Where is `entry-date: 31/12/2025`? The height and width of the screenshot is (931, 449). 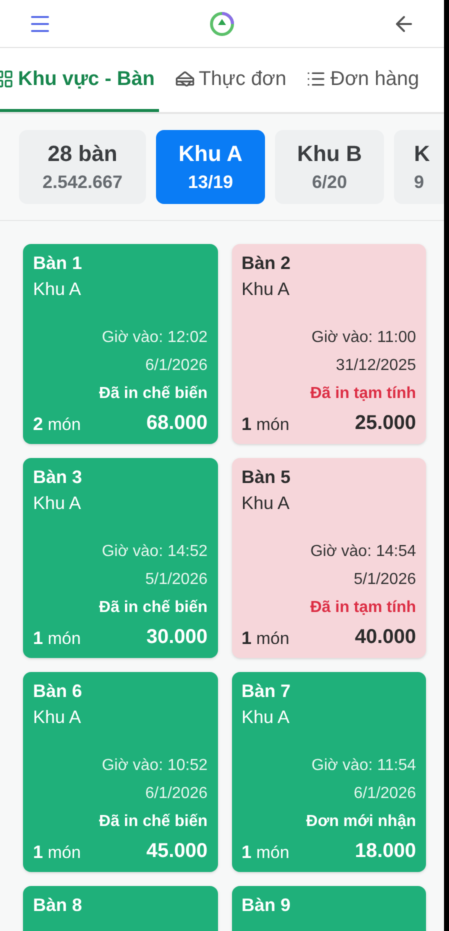
entry-date: 31/12/2025 is located at coordinates (375, 366).